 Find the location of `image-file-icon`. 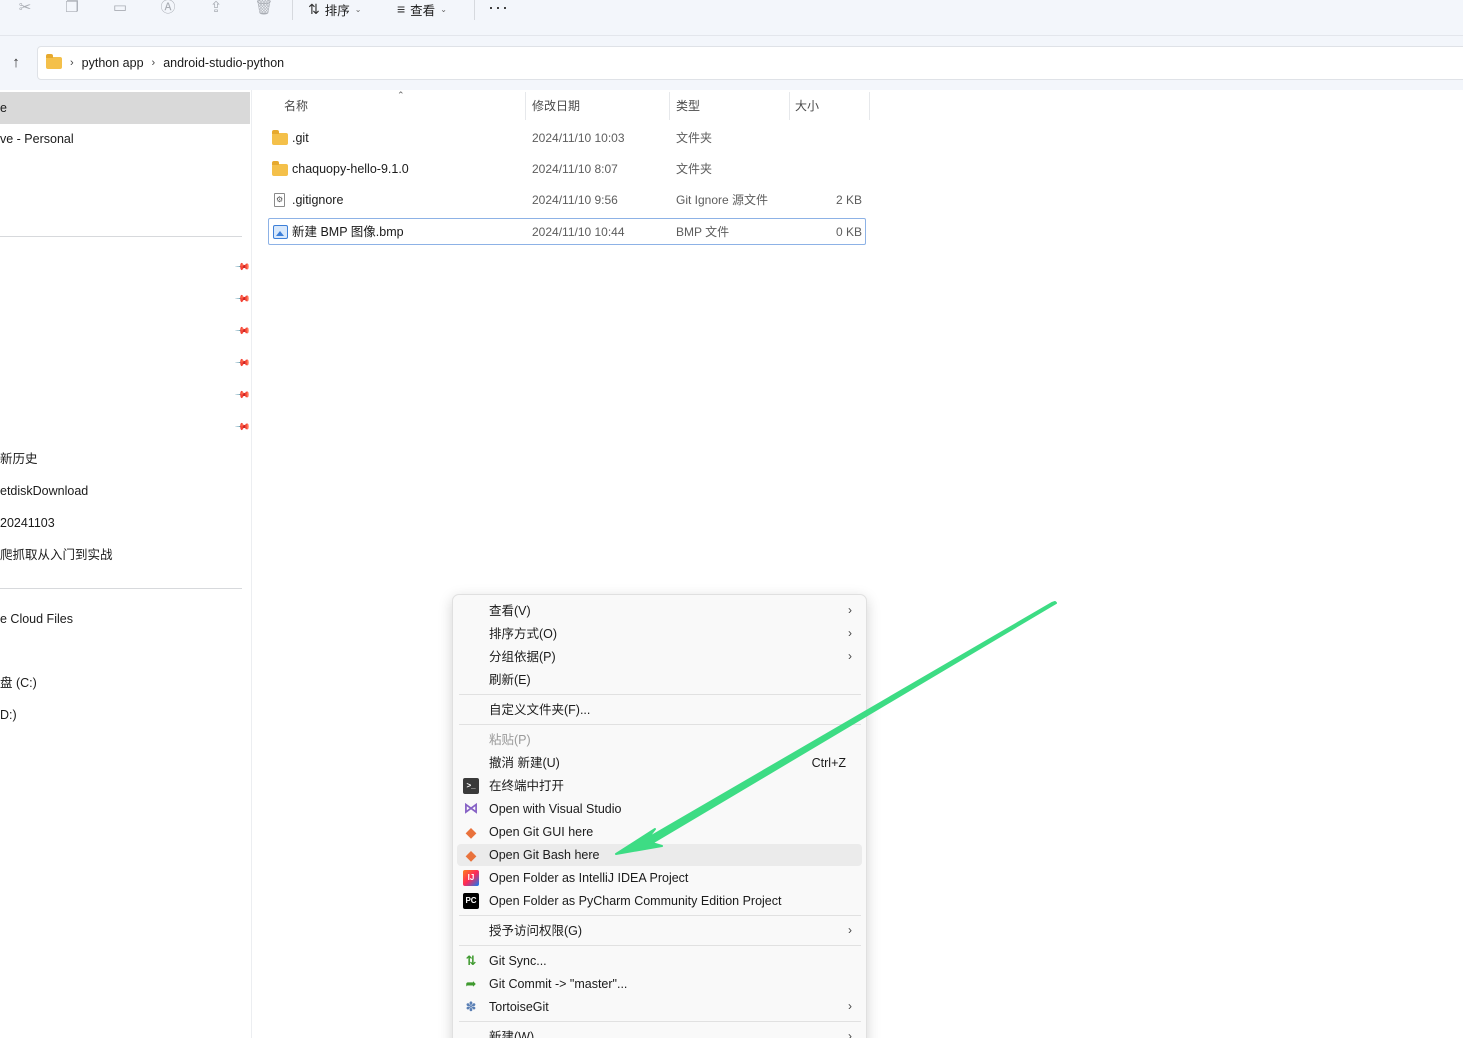

image-file-icon is located at coordinates (280, 232).